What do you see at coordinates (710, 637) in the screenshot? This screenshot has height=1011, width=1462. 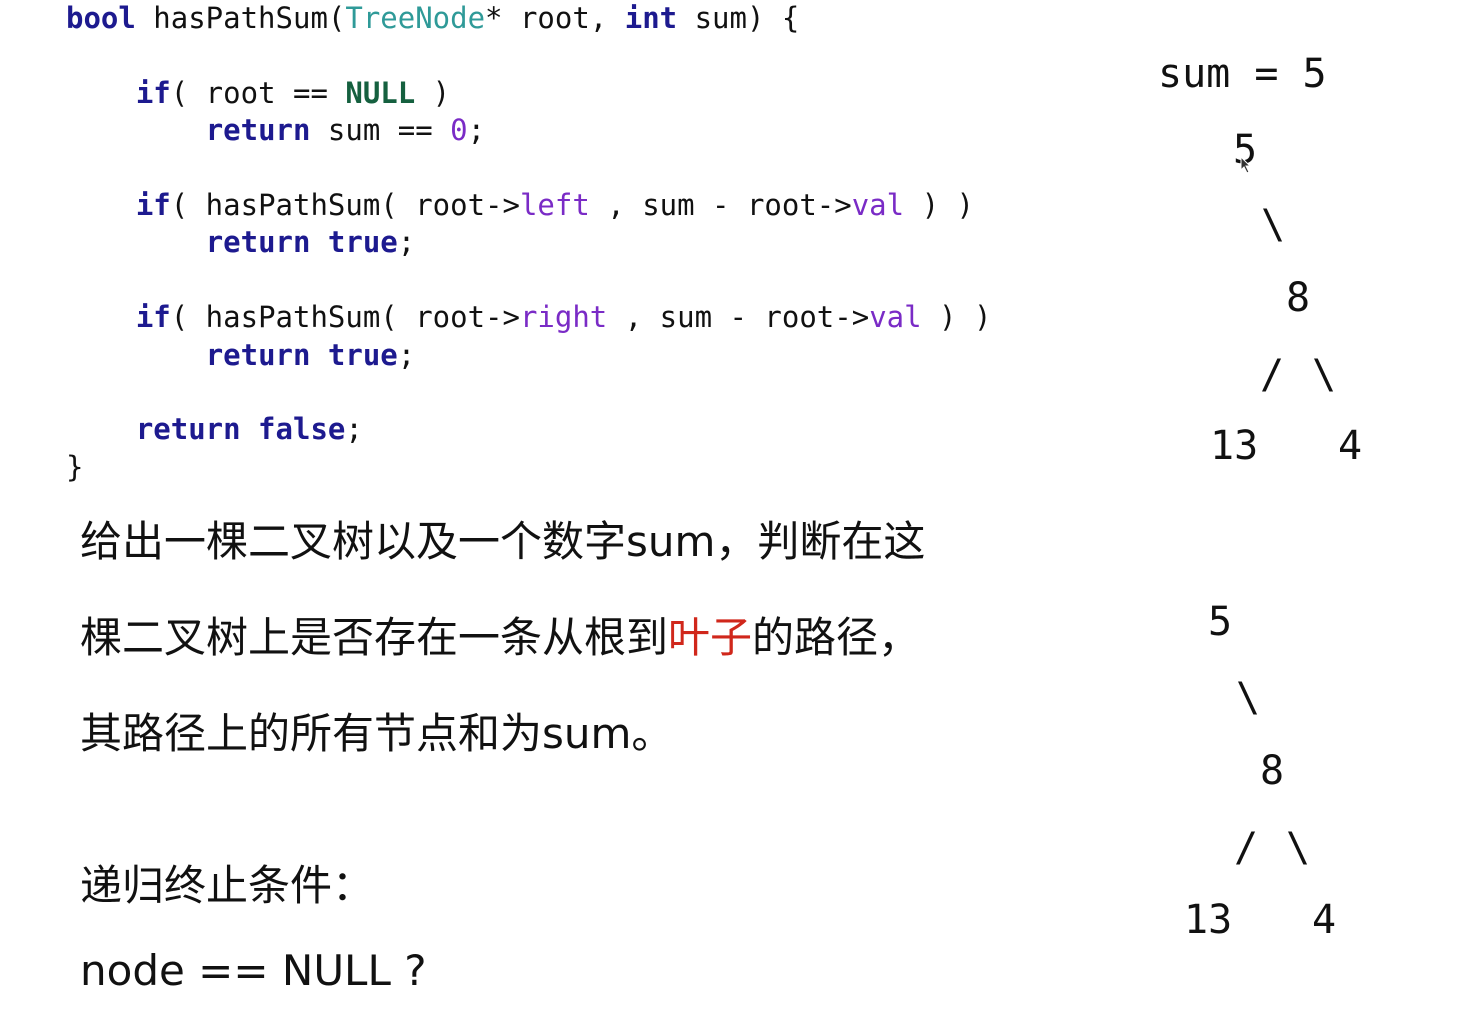 I see `highlight-leaf: 叶子` at bounding box center [710, 637].